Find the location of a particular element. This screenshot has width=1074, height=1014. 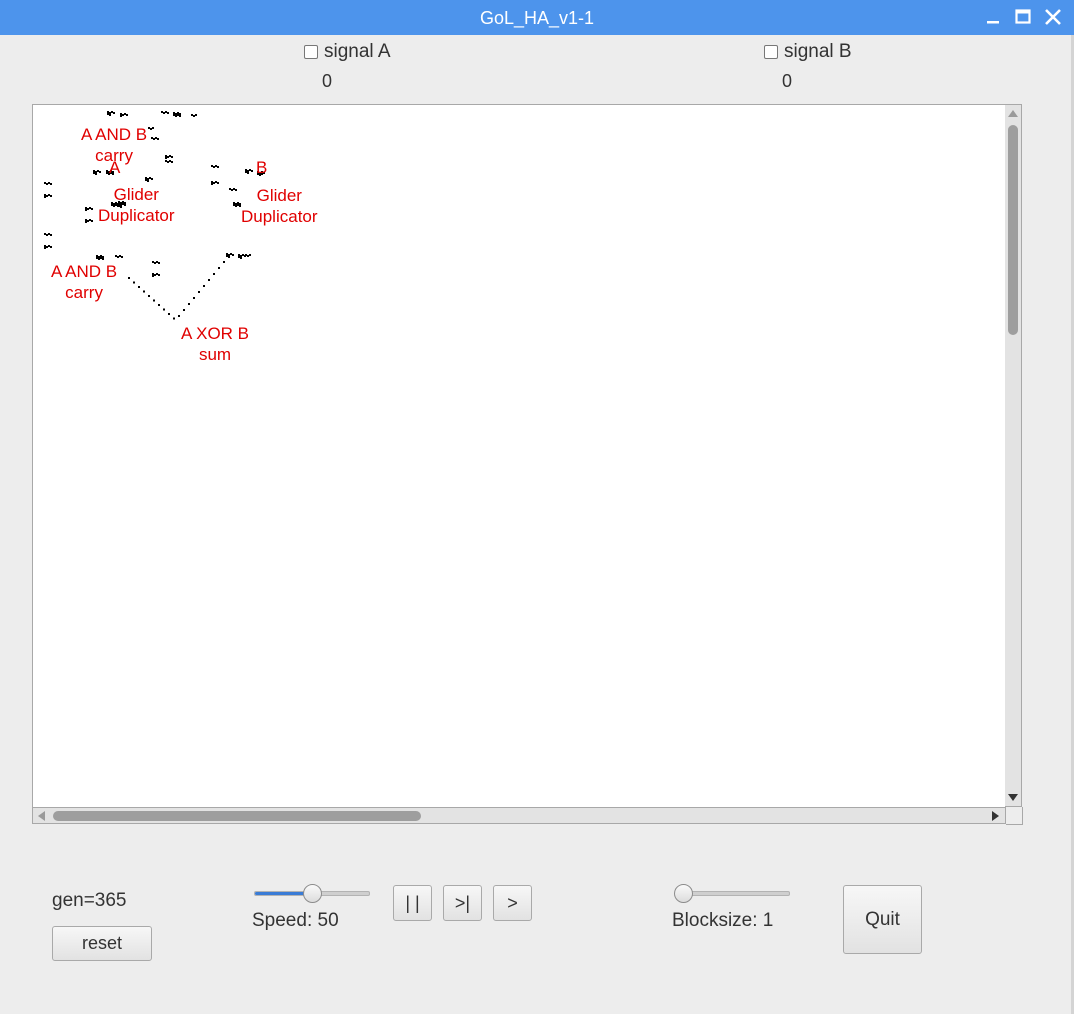

label-line: carry is located at coordinates (84, 292).